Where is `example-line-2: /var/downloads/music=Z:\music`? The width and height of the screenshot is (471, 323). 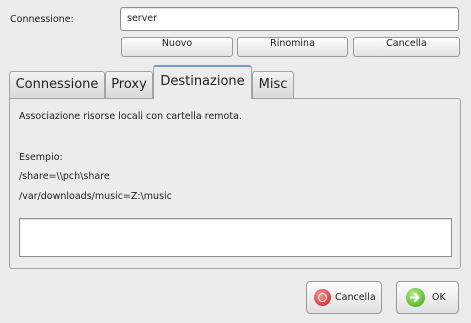 example-line-2: /var/downloads/music=Z:\music is located at coordinates (95, 196).